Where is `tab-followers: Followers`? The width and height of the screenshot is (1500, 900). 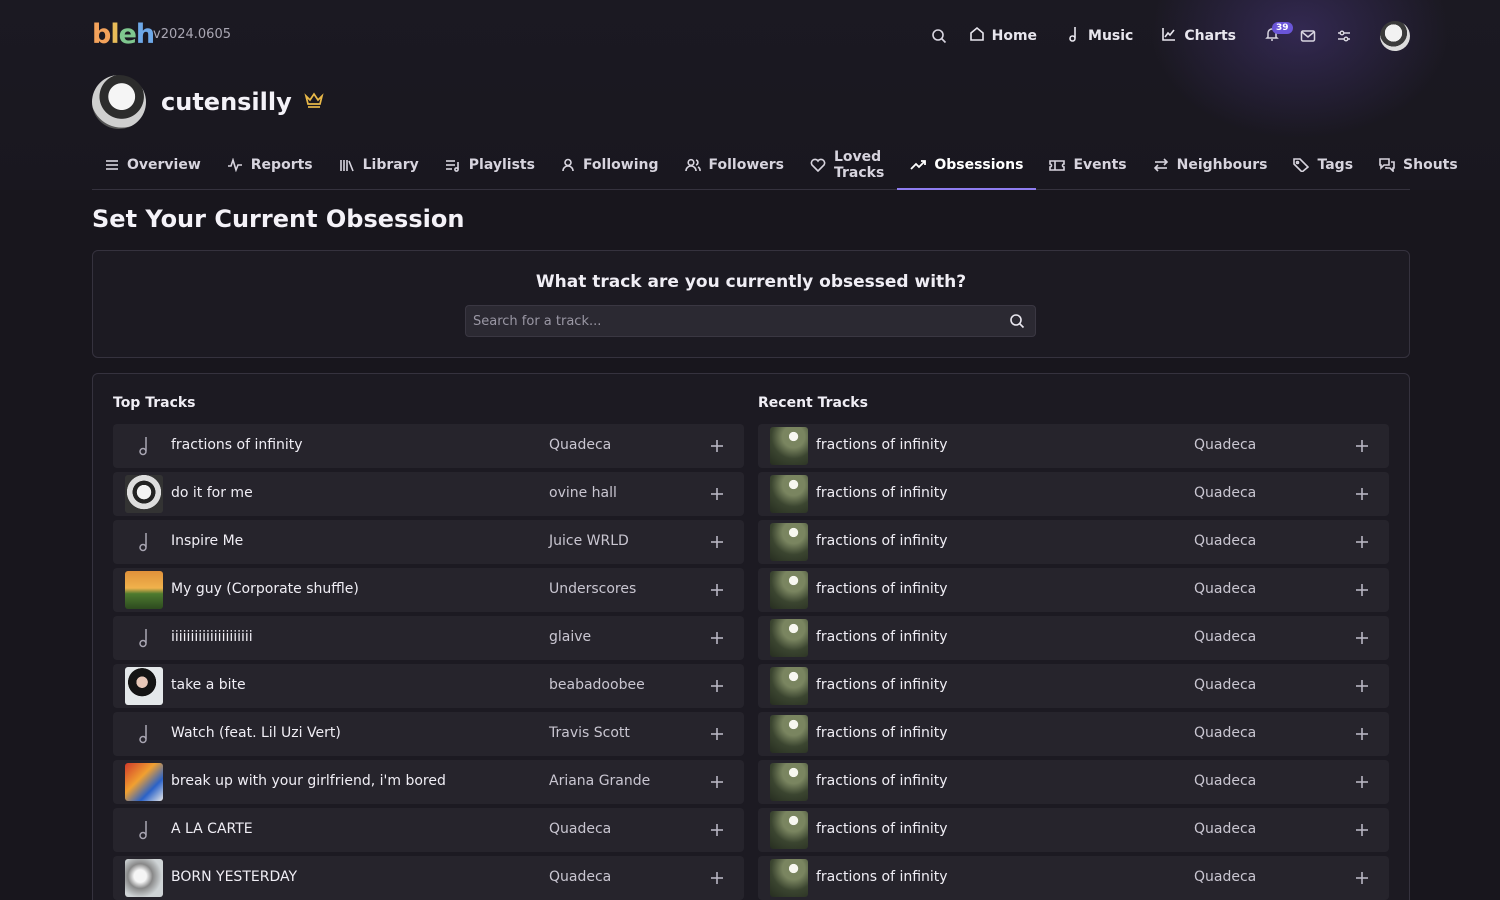
tab-followers: Followers is located at coordinates (735, 165).